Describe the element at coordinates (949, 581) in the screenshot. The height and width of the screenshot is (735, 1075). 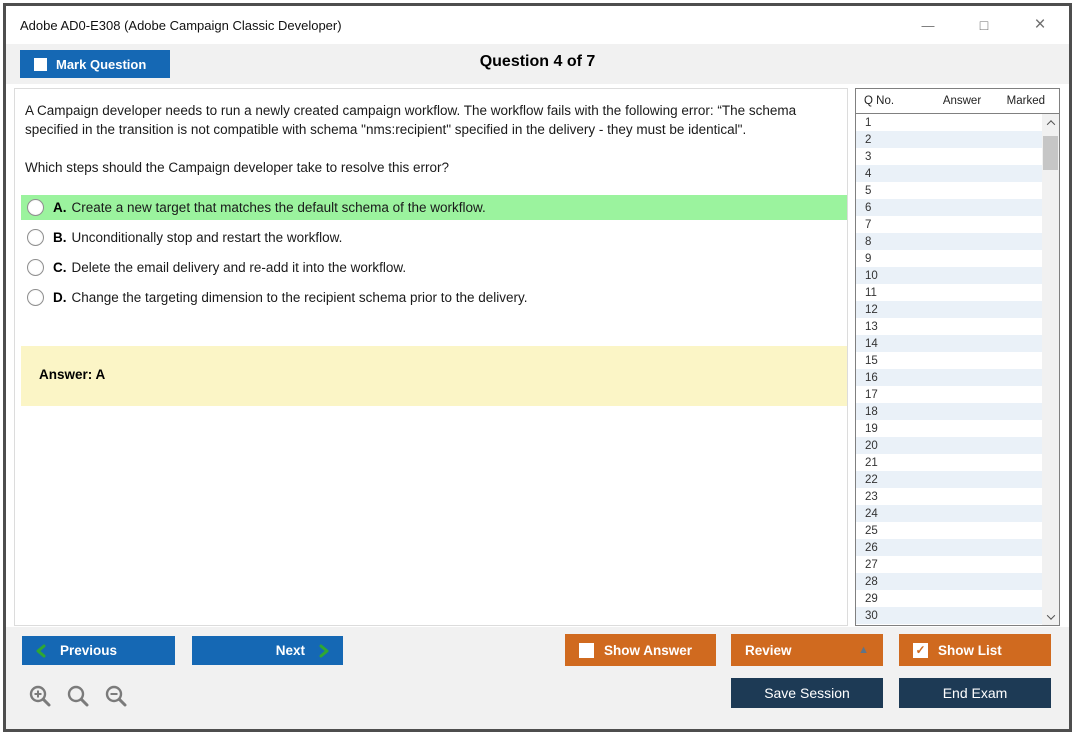
I see `question-list-row: 28` at that location.